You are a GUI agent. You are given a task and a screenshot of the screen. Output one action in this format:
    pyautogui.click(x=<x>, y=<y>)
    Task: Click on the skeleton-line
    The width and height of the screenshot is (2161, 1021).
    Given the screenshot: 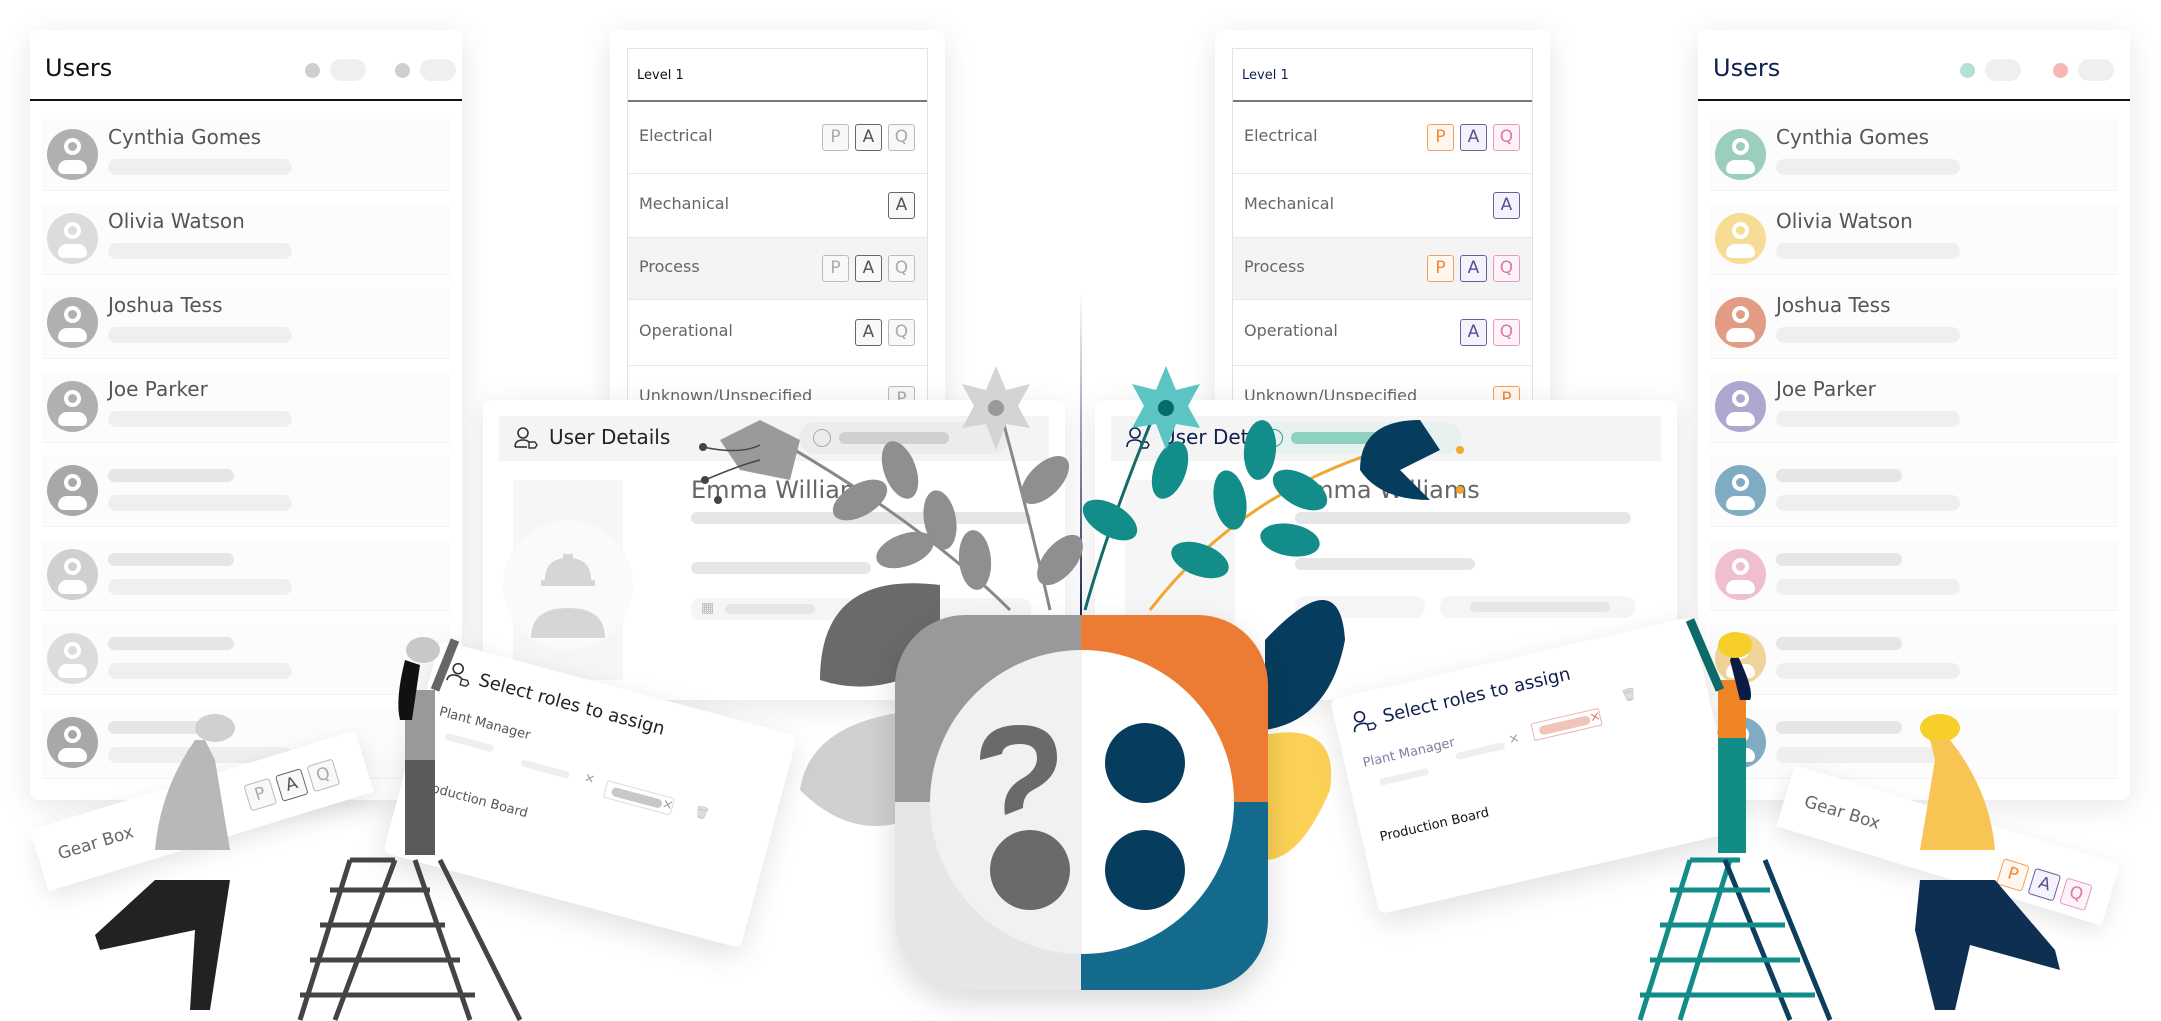 What is the action you would take?
    pyautogui.click(x=1463, y=518)
    